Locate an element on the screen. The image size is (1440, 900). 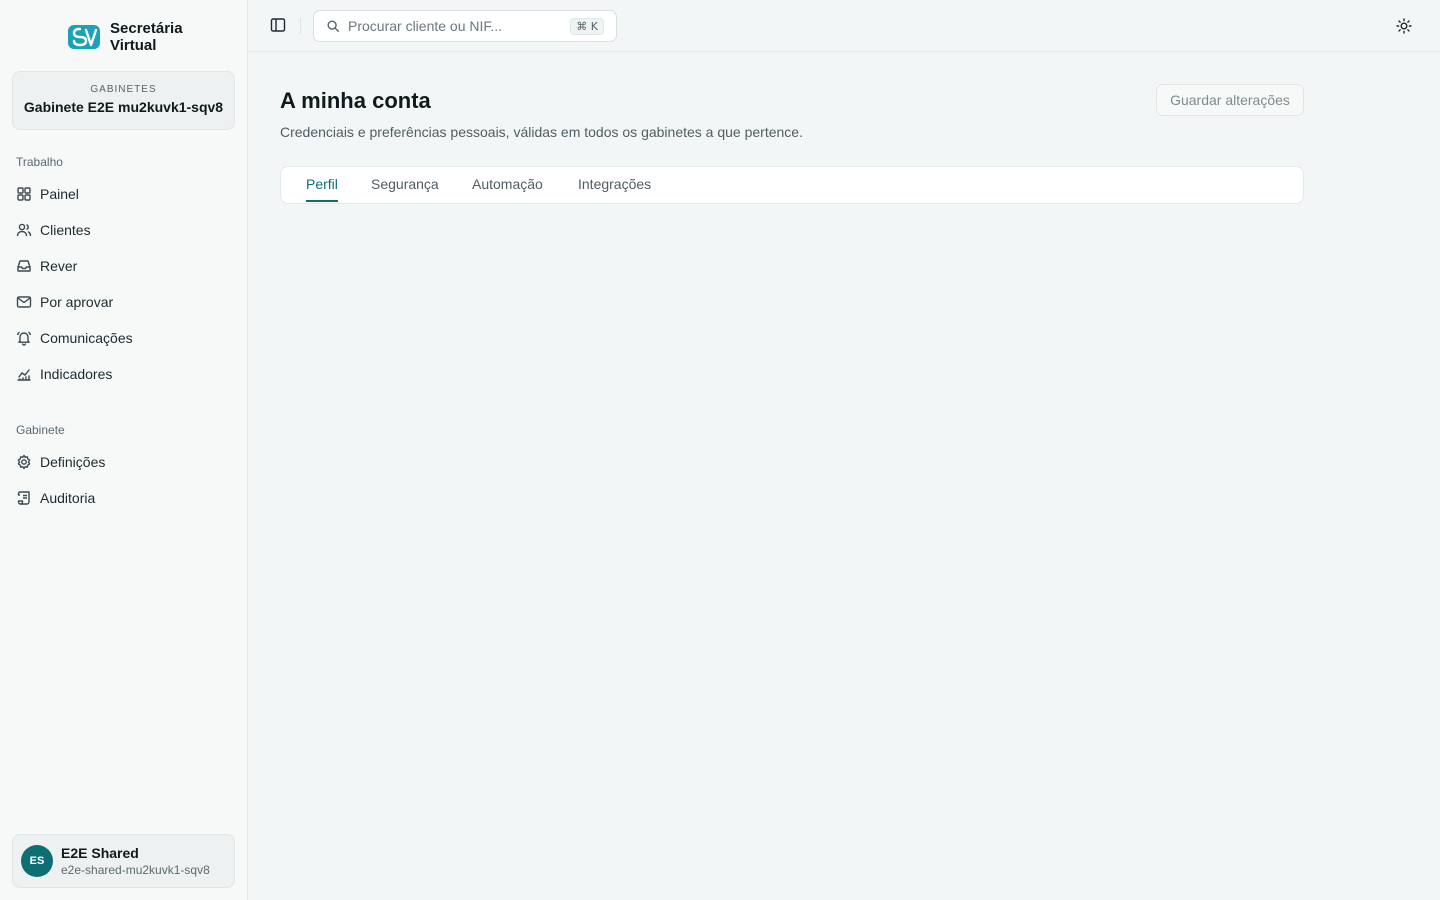
sidebar-item-auditoria: Auditoria is located at coordinates (55, 498).